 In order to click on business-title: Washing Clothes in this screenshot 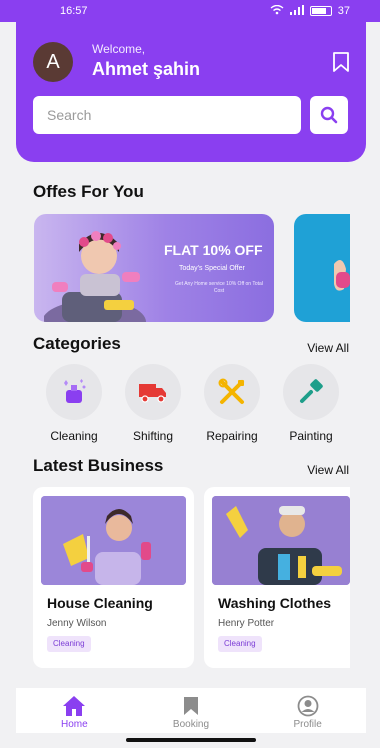, I will do `click(275, 603)`.